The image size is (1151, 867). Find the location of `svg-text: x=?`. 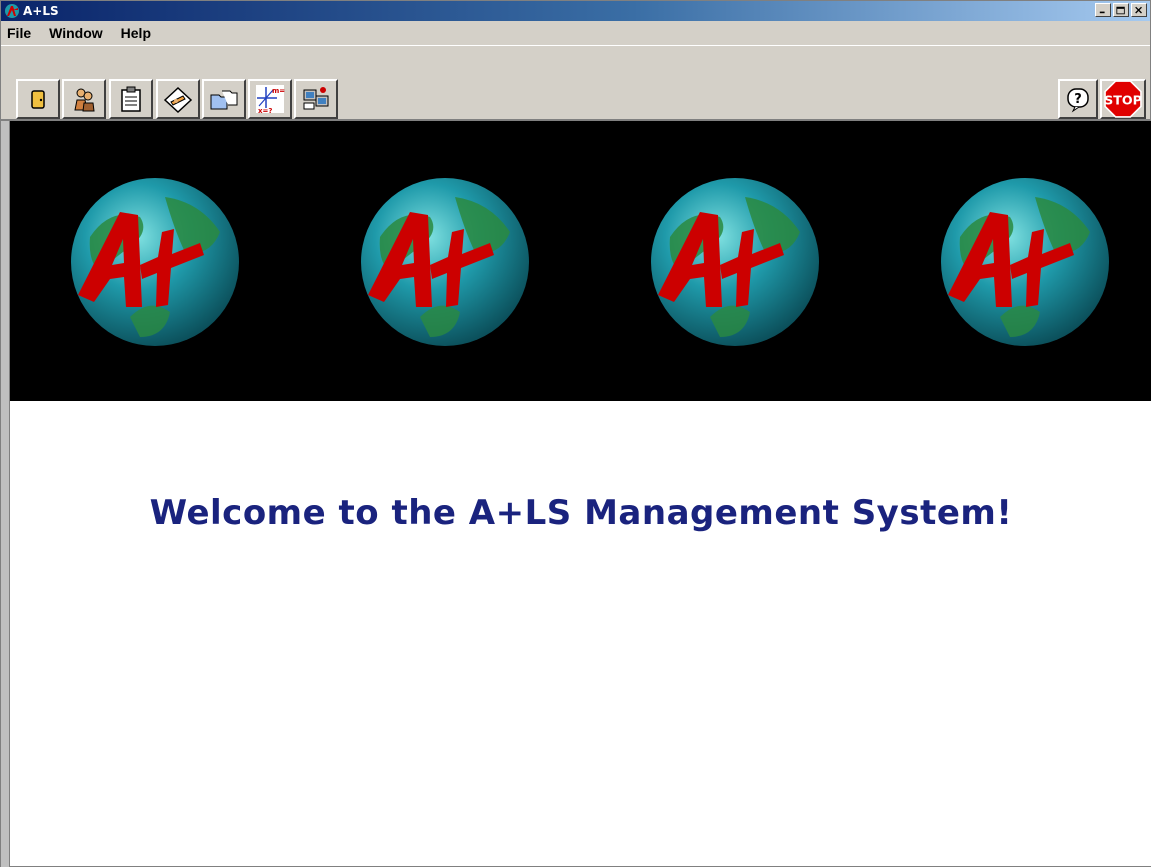

svg-text: x=? is located at coordinates (265, 110).